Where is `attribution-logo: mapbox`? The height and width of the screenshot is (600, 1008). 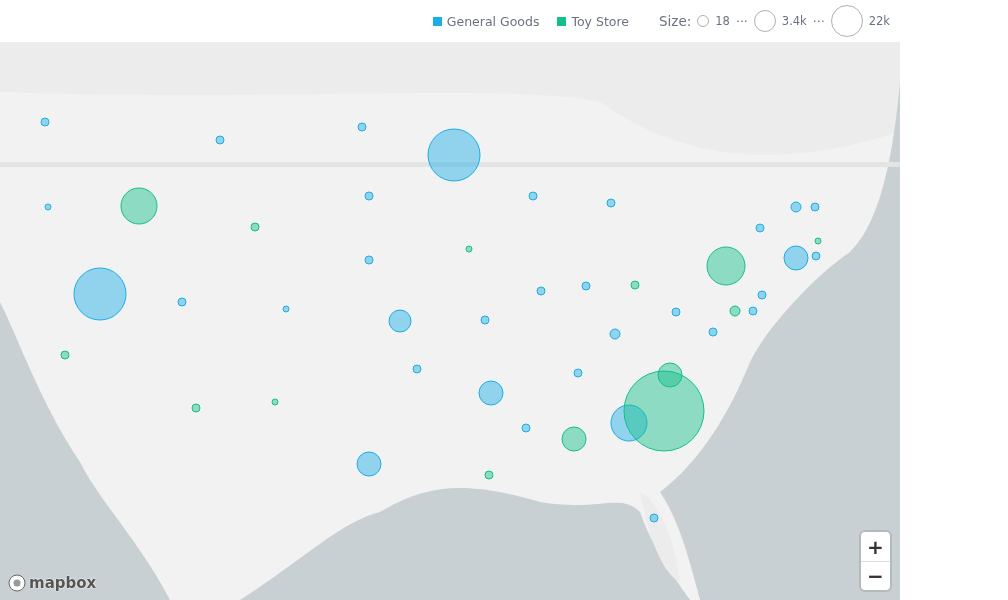
attribution-logo: mapbox is located at coordinates (63, 583).